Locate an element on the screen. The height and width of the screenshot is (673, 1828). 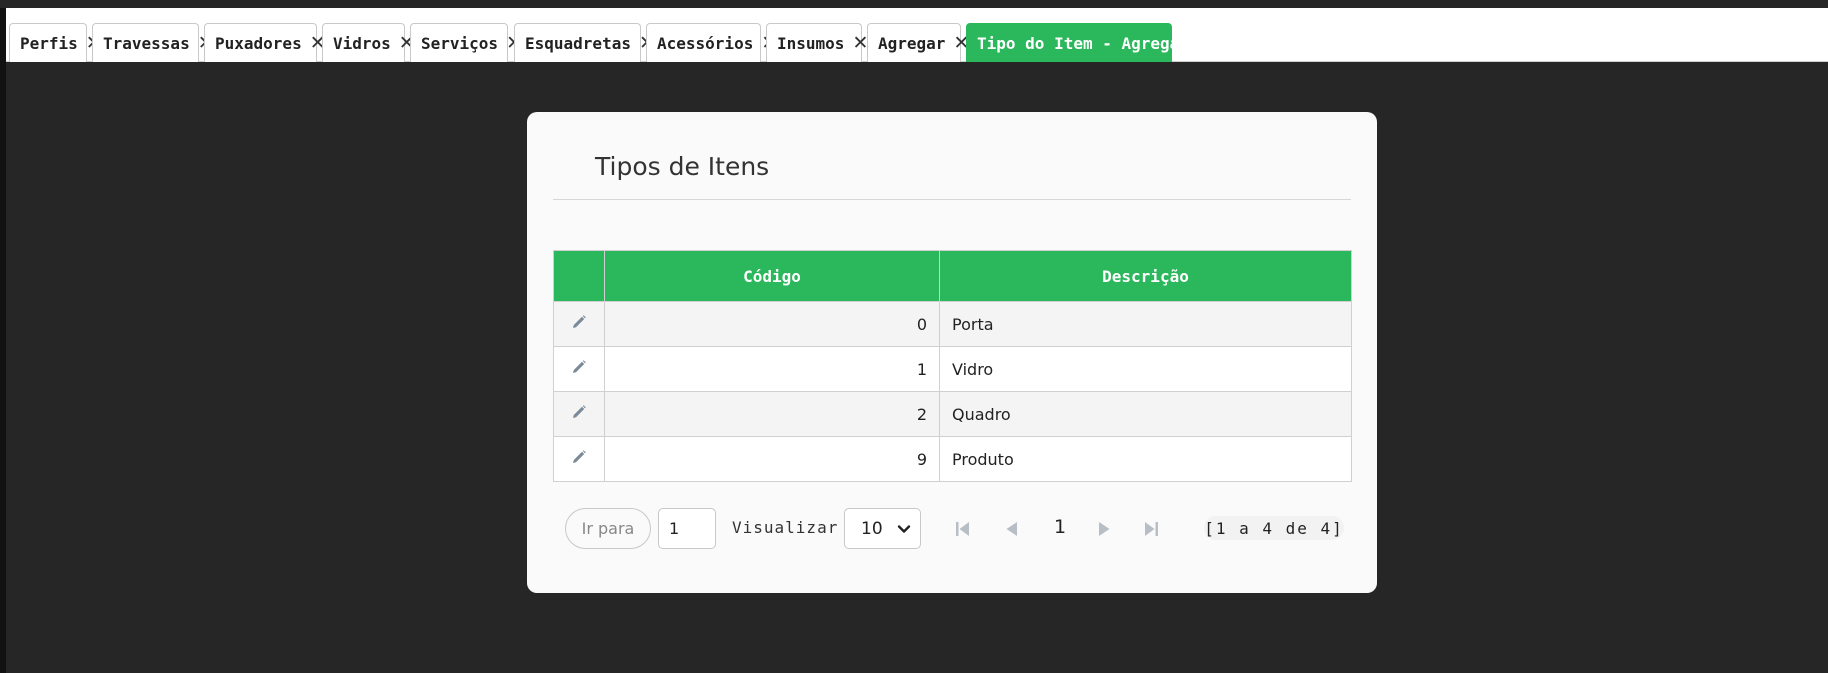
tab-label: Insumos is located at coordinates (811, 43).